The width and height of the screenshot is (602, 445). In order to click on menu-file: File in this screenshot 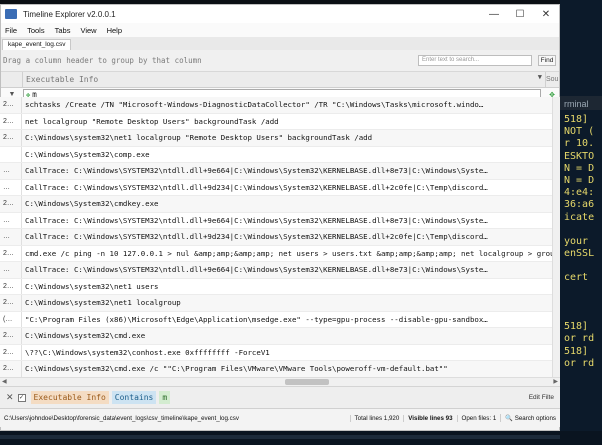, I will do `click(12, 30)`.